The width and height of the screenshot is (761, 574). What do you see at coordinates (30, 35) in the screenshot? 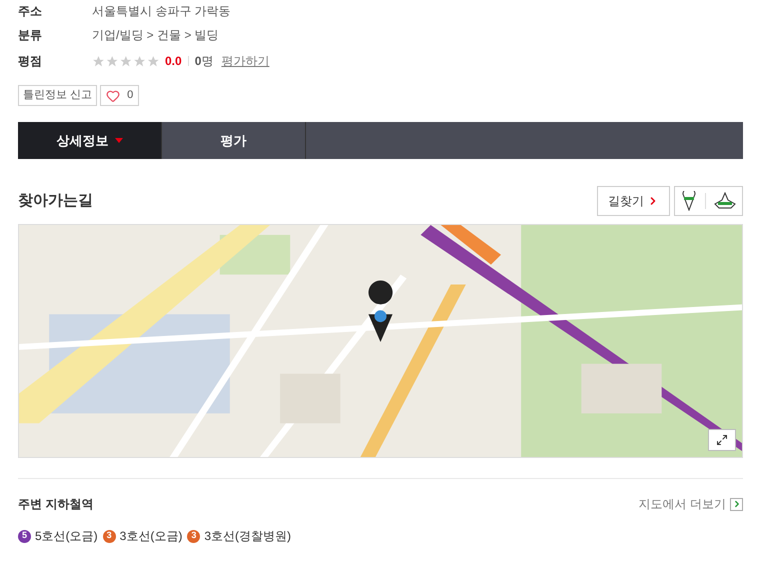
I see `field-label: 분류` at bounding box center [30, 35].